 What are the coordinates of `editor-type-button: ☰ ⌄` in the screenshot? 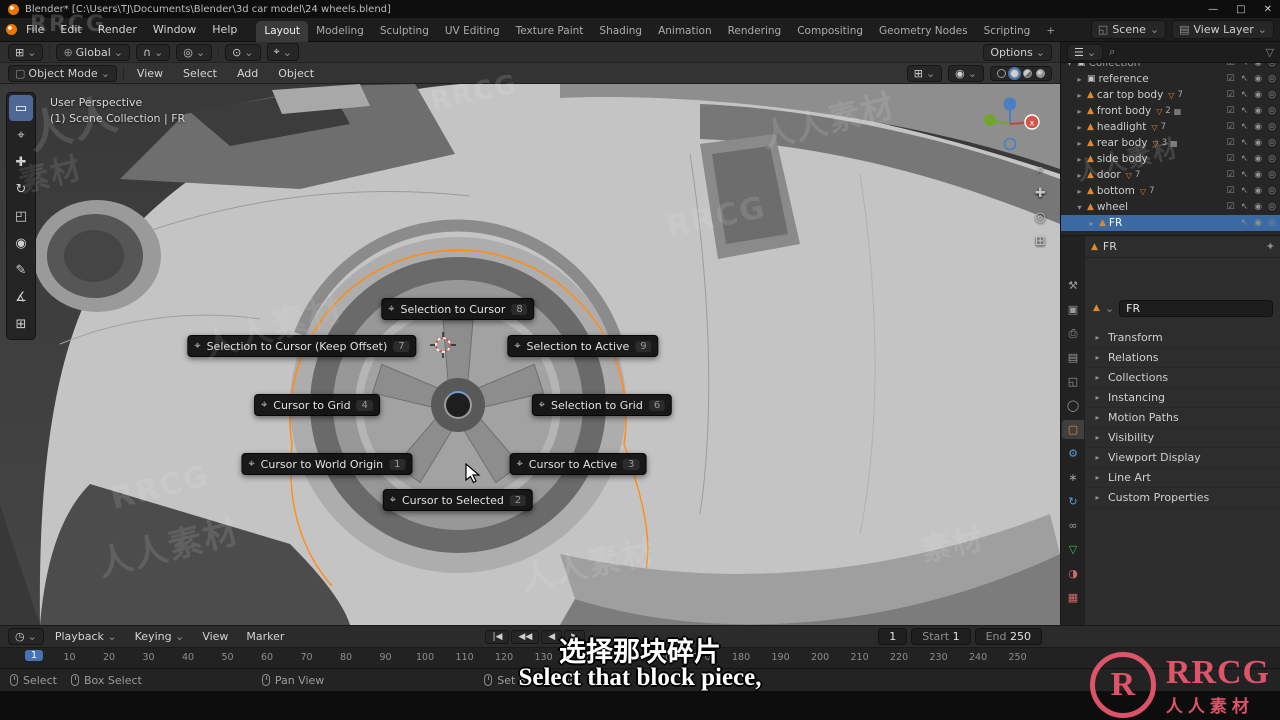 It's located at (1085, 52).